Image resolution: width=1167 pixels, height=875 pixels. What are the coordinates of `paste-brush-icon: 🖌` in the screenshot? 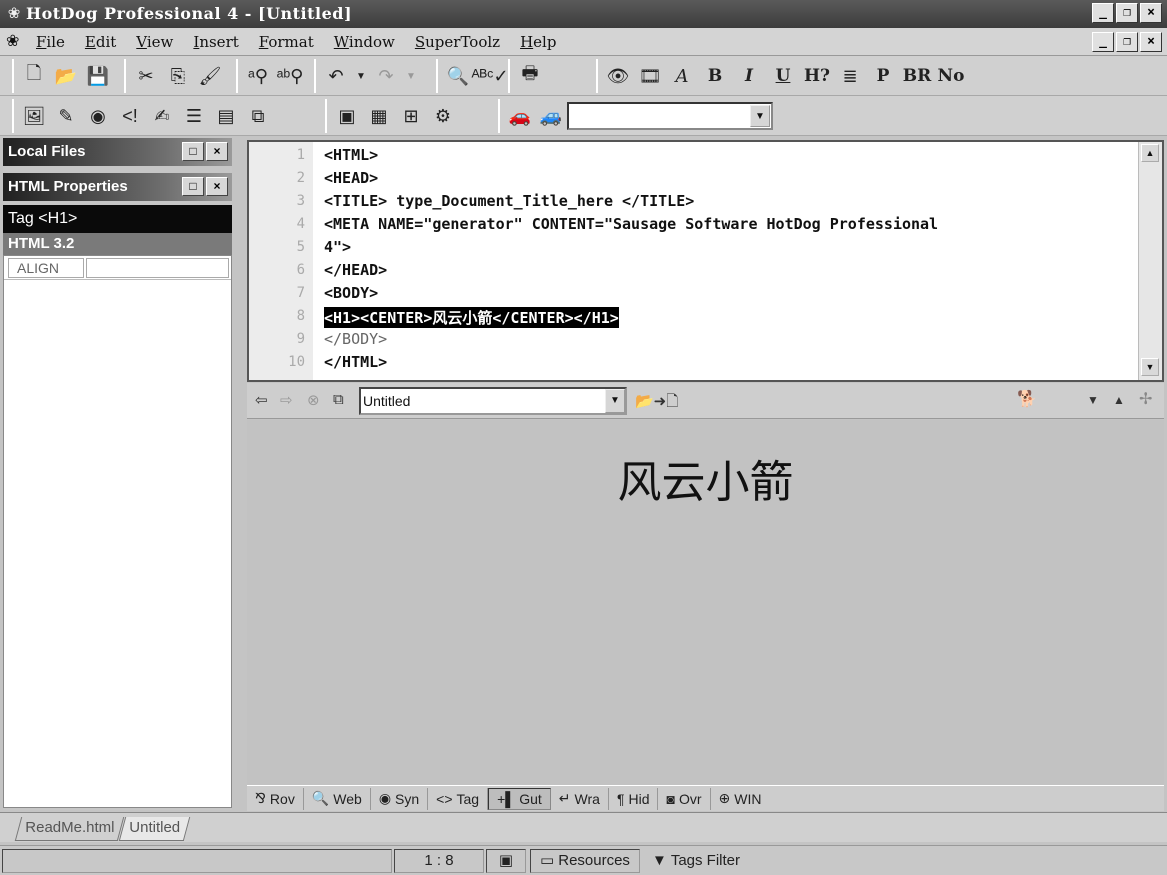 It's located at (210, 76).